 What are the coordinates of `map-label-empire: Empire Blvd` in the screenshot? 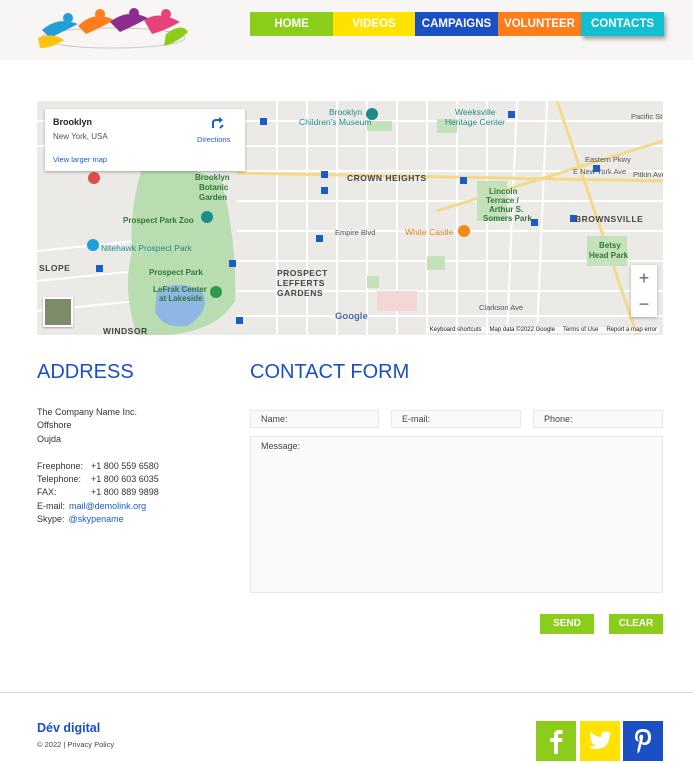 It's located at (355, 232).